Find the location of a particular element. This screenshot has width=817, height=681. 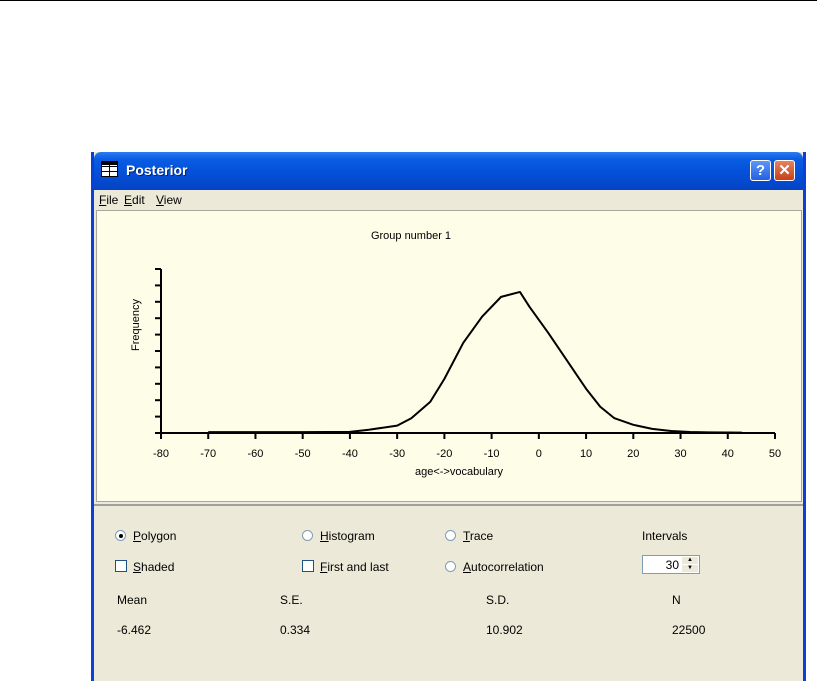

x-tick-label: -80 is located at coordinates (161, 454).